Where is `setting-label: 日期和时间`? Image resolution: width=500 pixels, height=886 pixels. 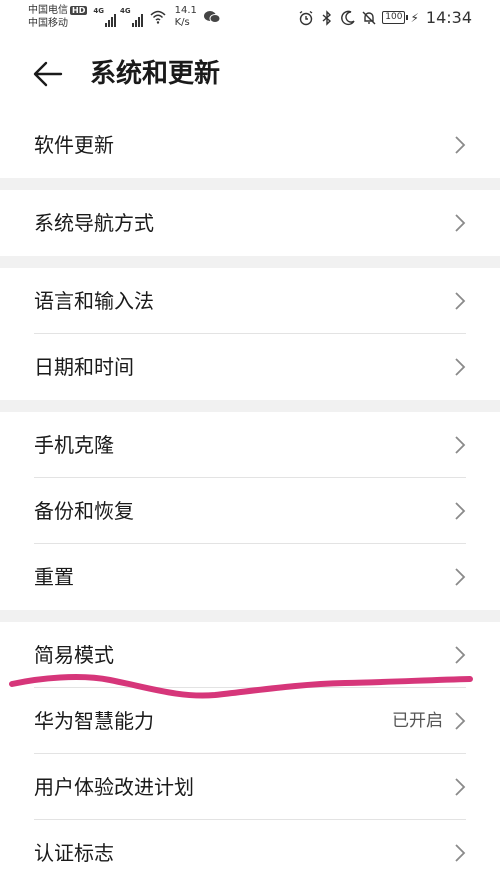
setting-label: 日期和时间 is located at coordinates (84, 367).